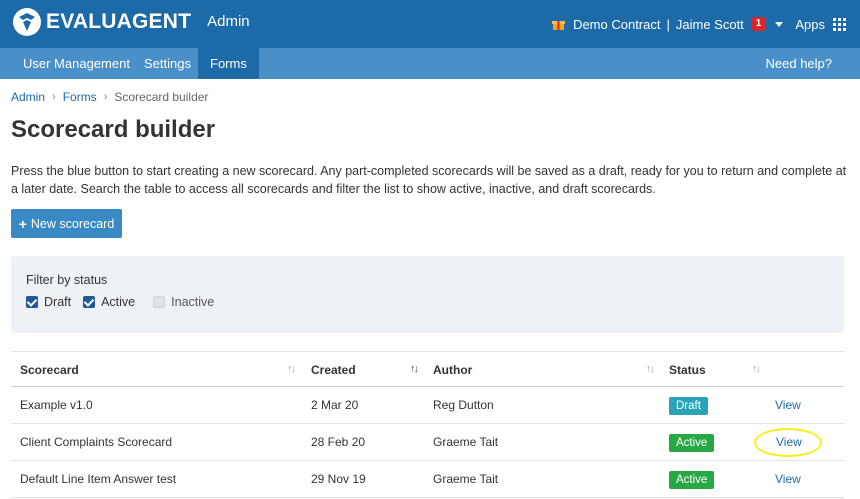 This screenshot has height=499, width=860. What do you see at coordinates (810, 24) in the screenshot?
I see `apps-label: Apps` at bounding box center [810, 24].